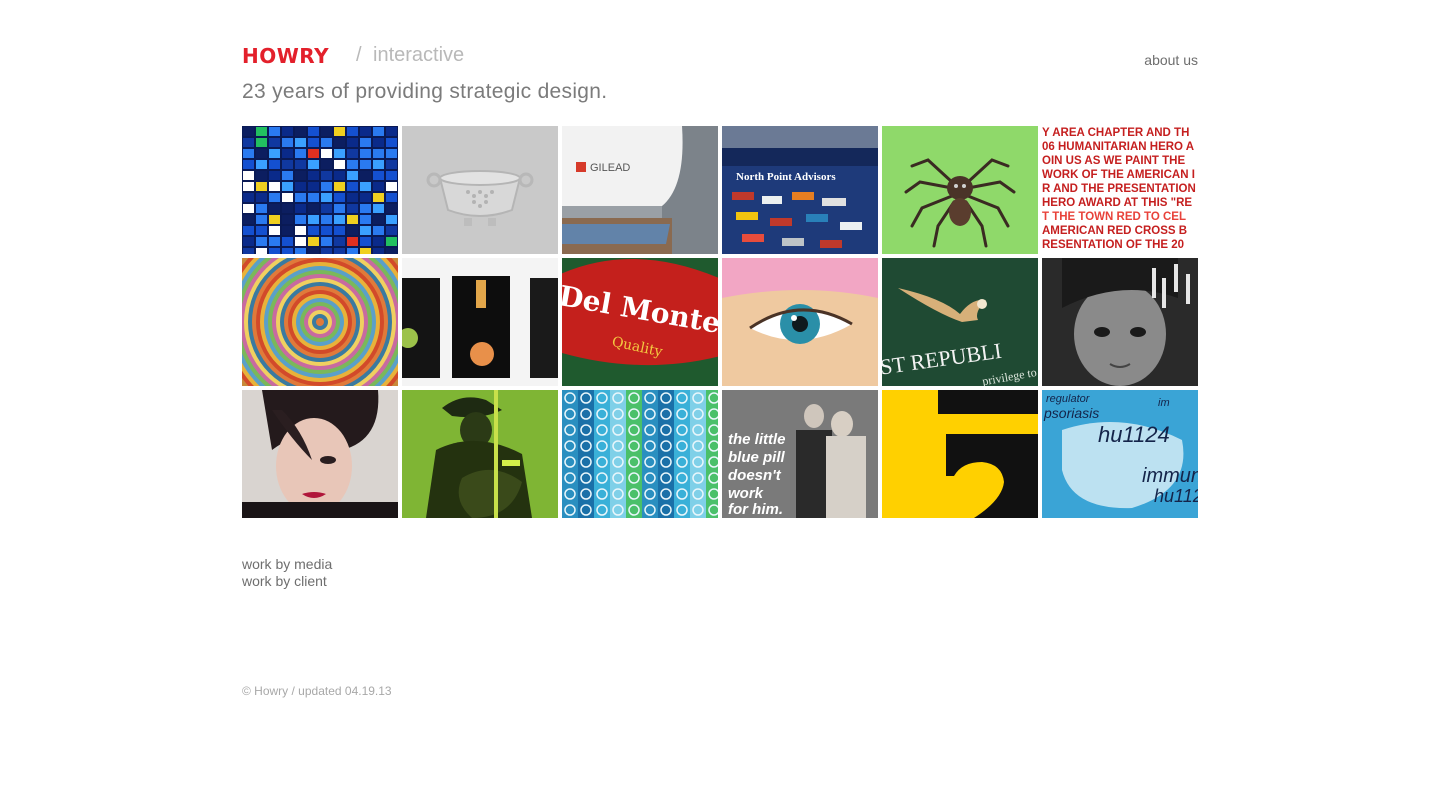  I want to click on tile-number-five, so click(960, 454).